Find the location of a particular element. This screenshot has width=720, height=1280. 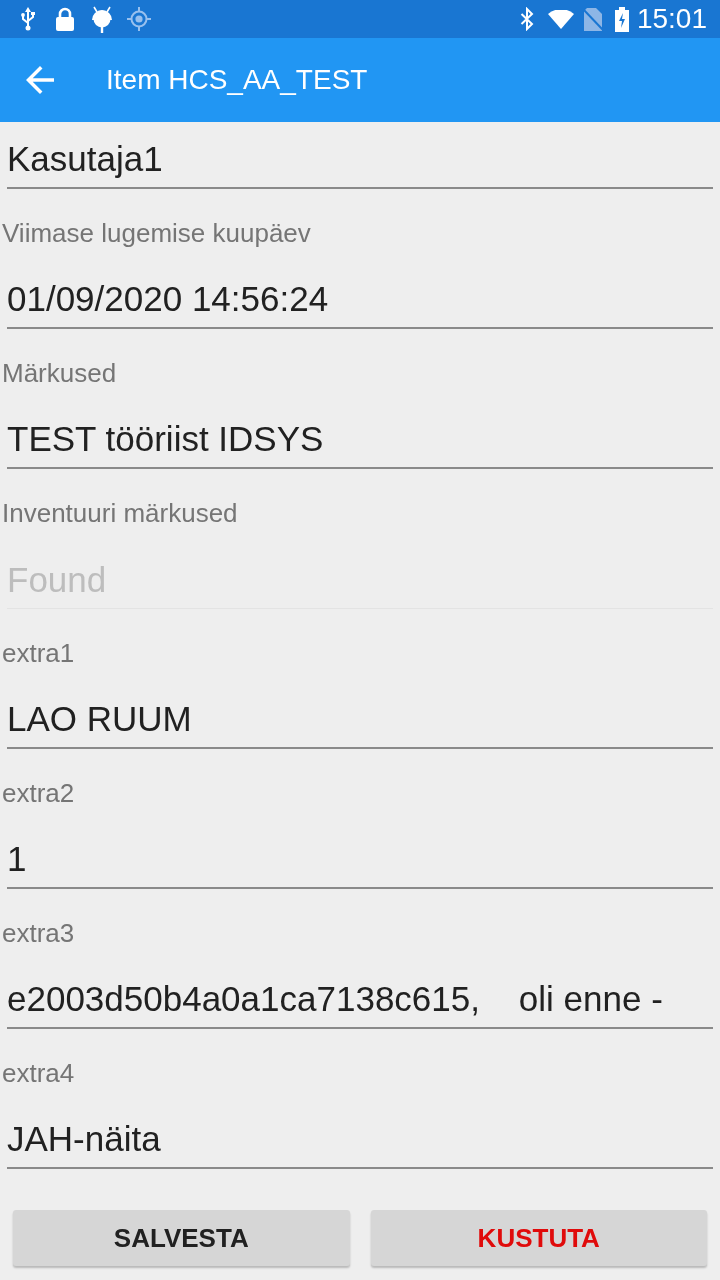

text-field: 1 is located at coordinates (360, 861).